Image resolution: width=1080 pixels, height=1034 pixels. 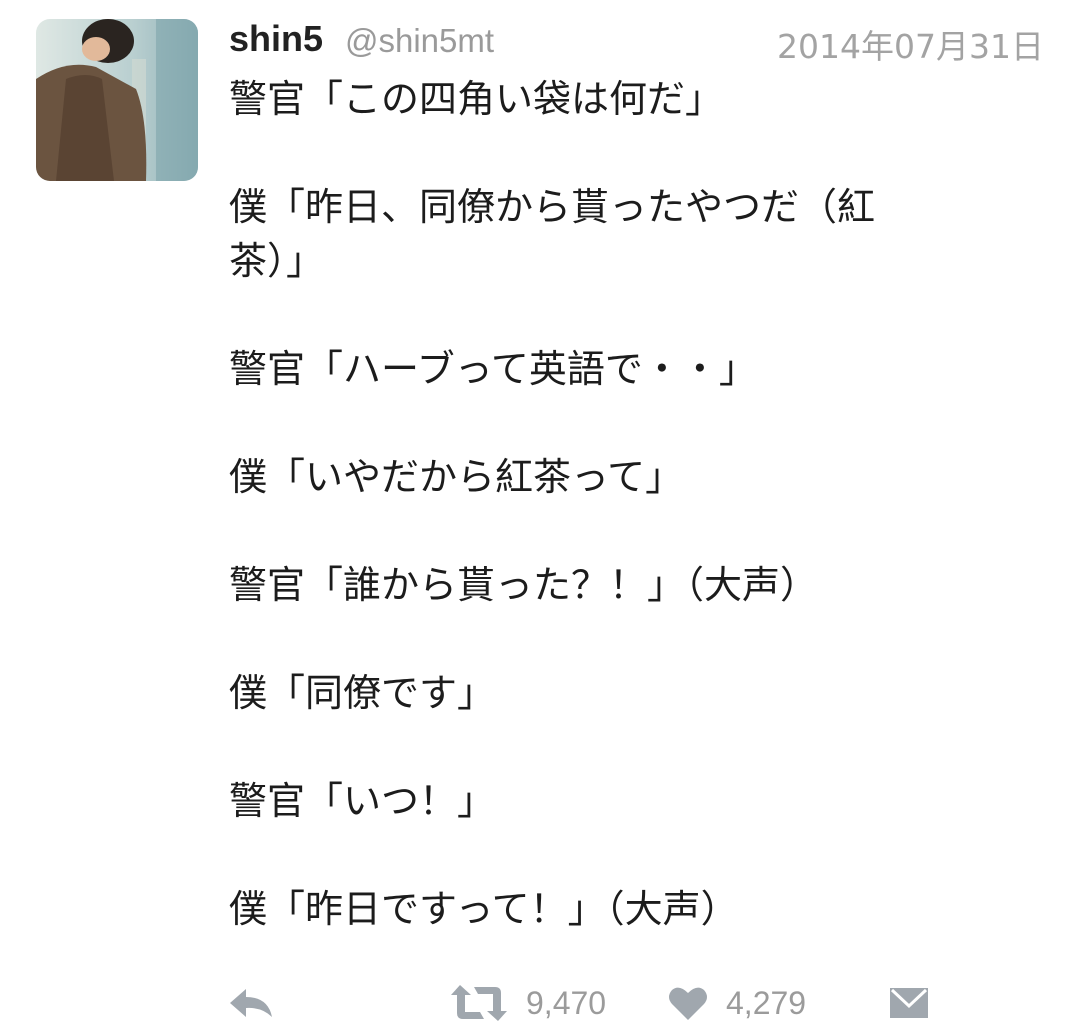 What do you see at coordinates (688, 1003) in the screenshot?
I see `heart-icon` at bounding box center [688, 1003].